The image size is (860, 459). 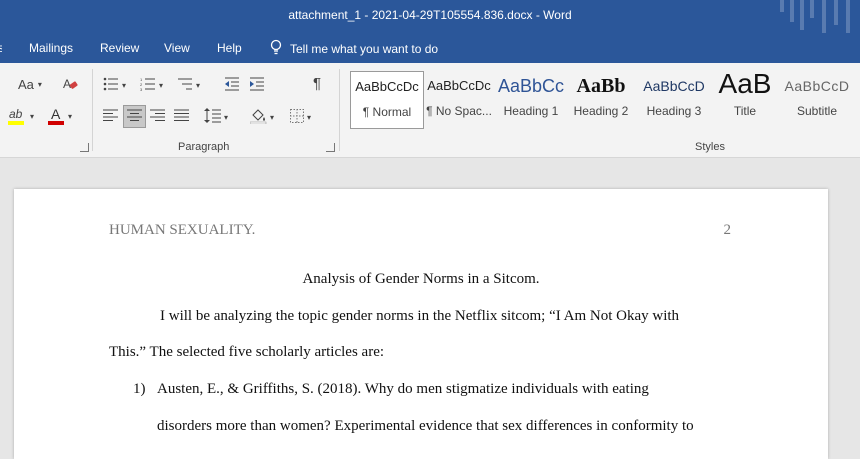 What do you see at coordinates (601, 111) in the screenshot?
I see `style-name: Heading 2` at bounding box center [601, 111].